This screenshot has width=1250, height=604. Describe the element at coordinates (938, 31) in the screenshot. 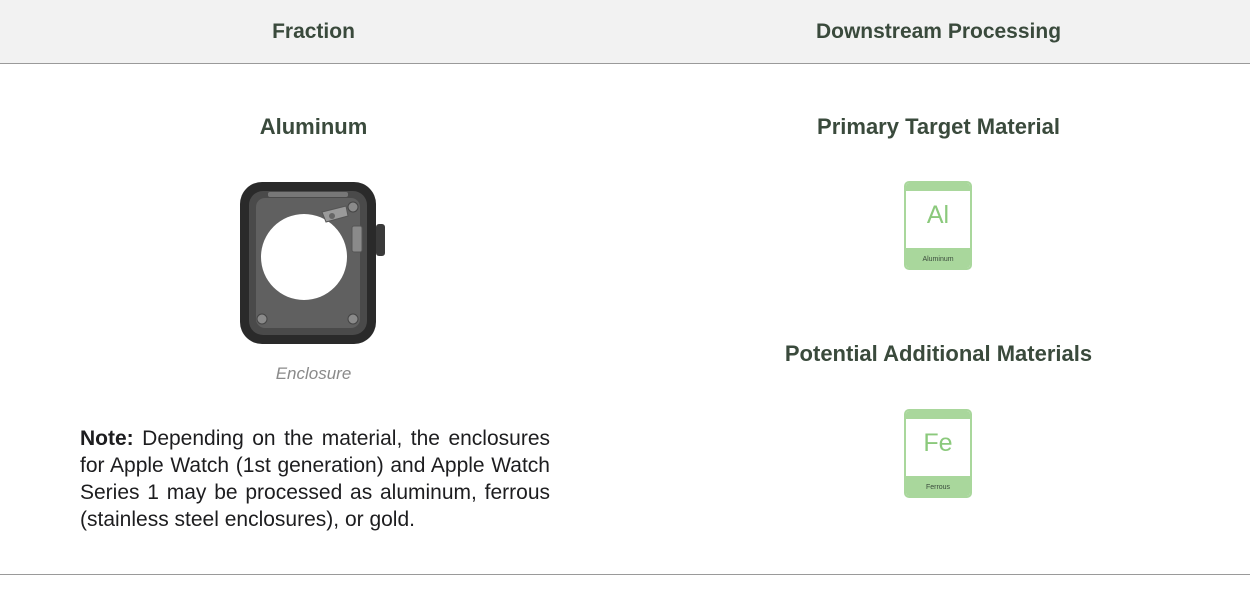

I see `header-downstream-processing: Downstream Processing` at that location.